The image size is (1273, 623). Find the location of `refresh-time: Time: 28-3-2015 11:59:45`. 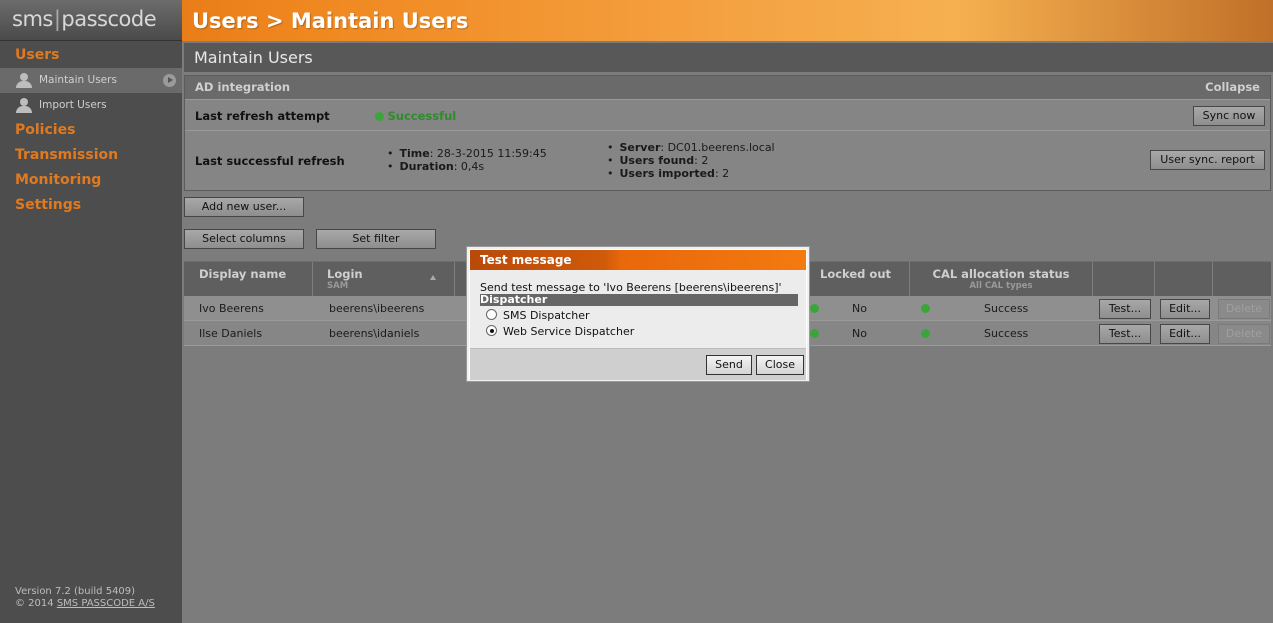

refresh-time: Time: 28-3-2015 11:59:45 is located at coordinates (467, 153).